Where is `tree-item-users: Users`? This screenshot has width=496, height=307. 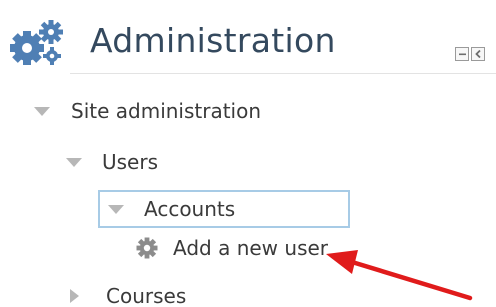 tree-item-users: Users is located at coordinates (112, 162).